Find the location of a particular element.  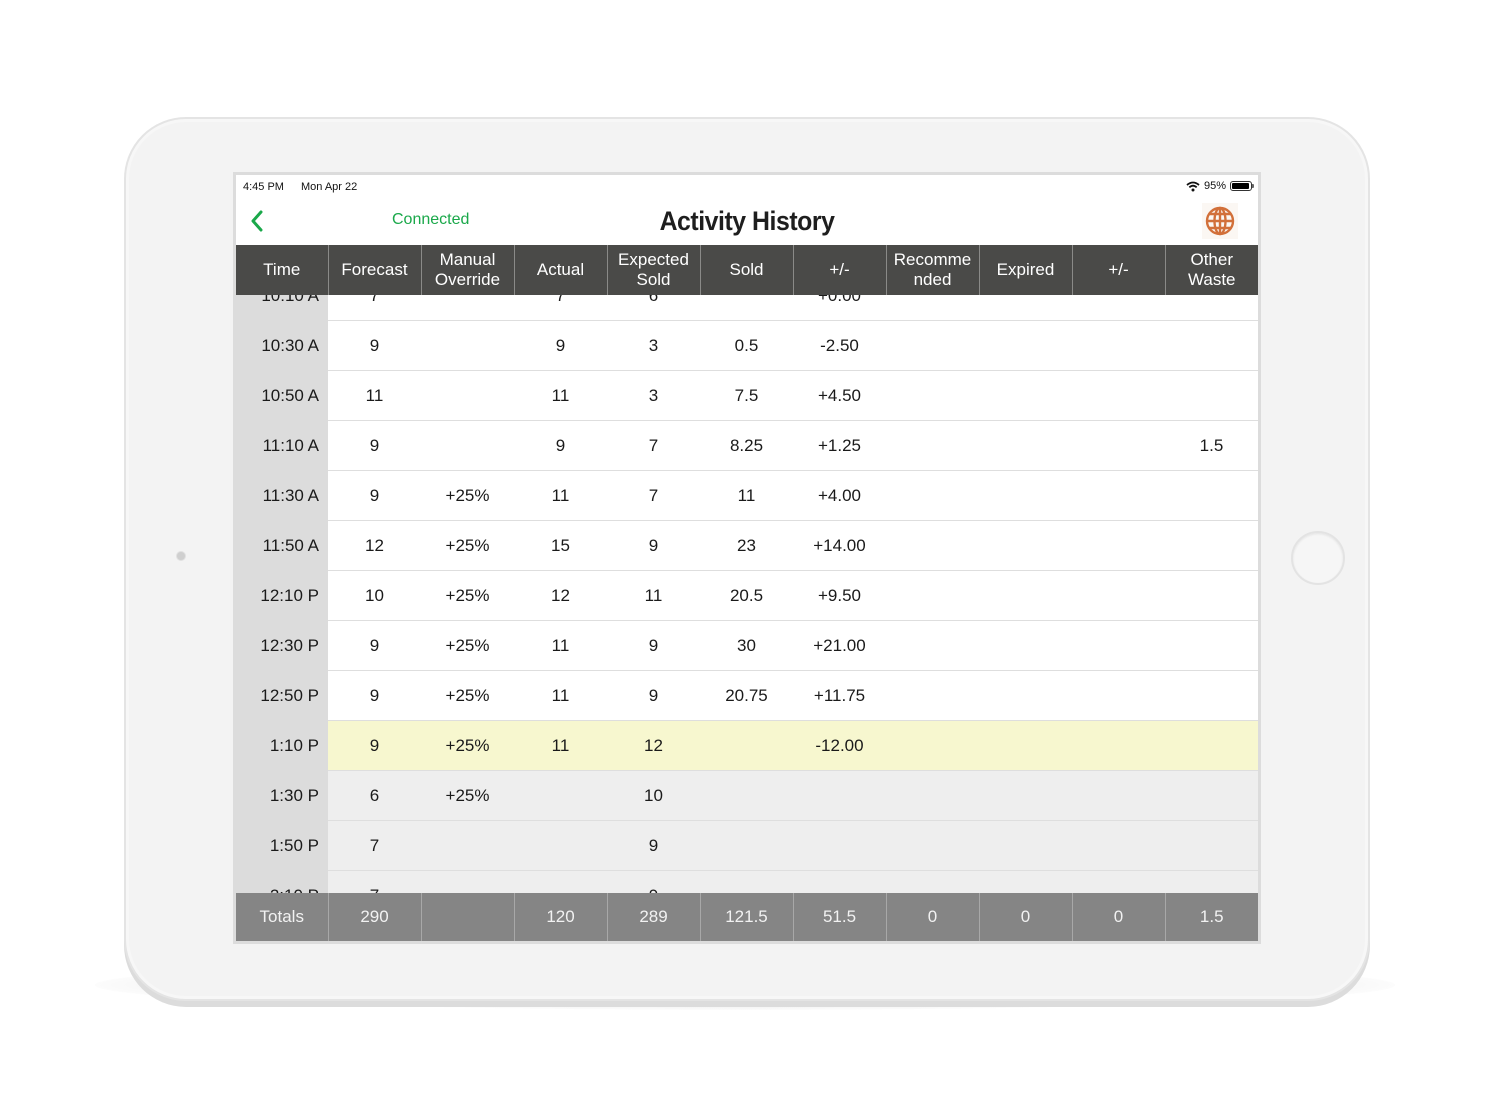

column-header-label: +/- is located at coordinates (1118, 269).